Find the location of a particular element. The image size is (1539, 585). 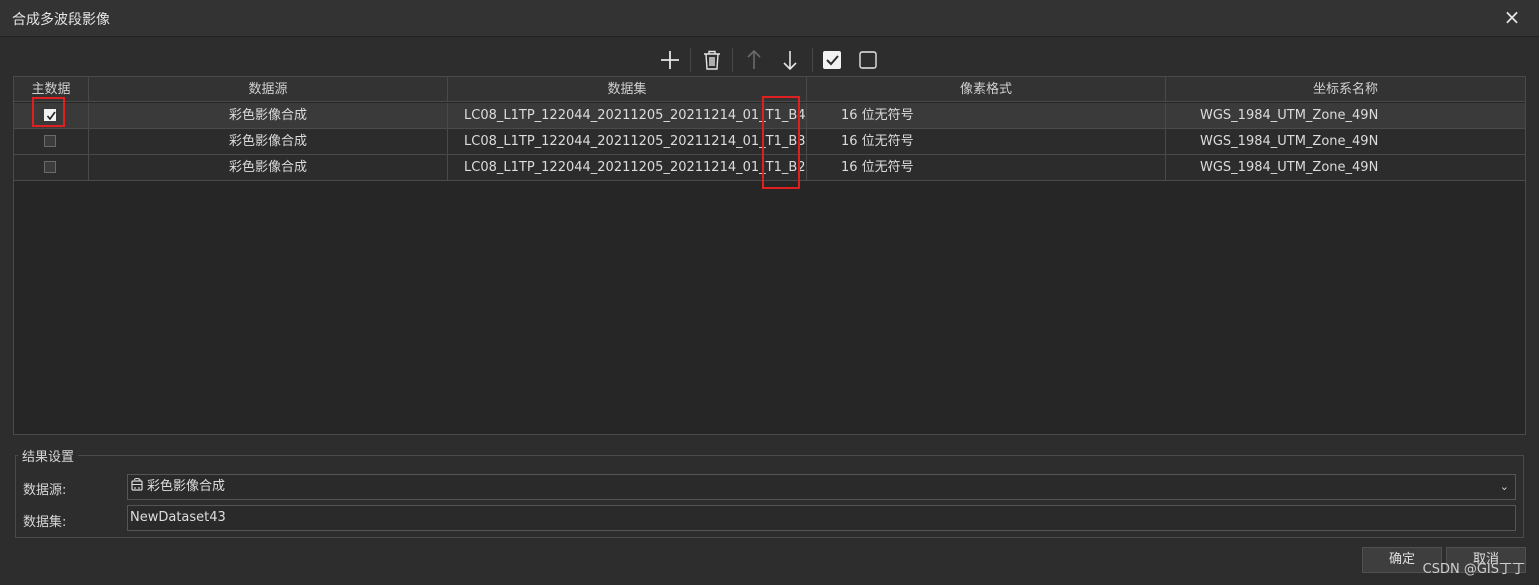

select-all-button is located at coordinates (832, 60).